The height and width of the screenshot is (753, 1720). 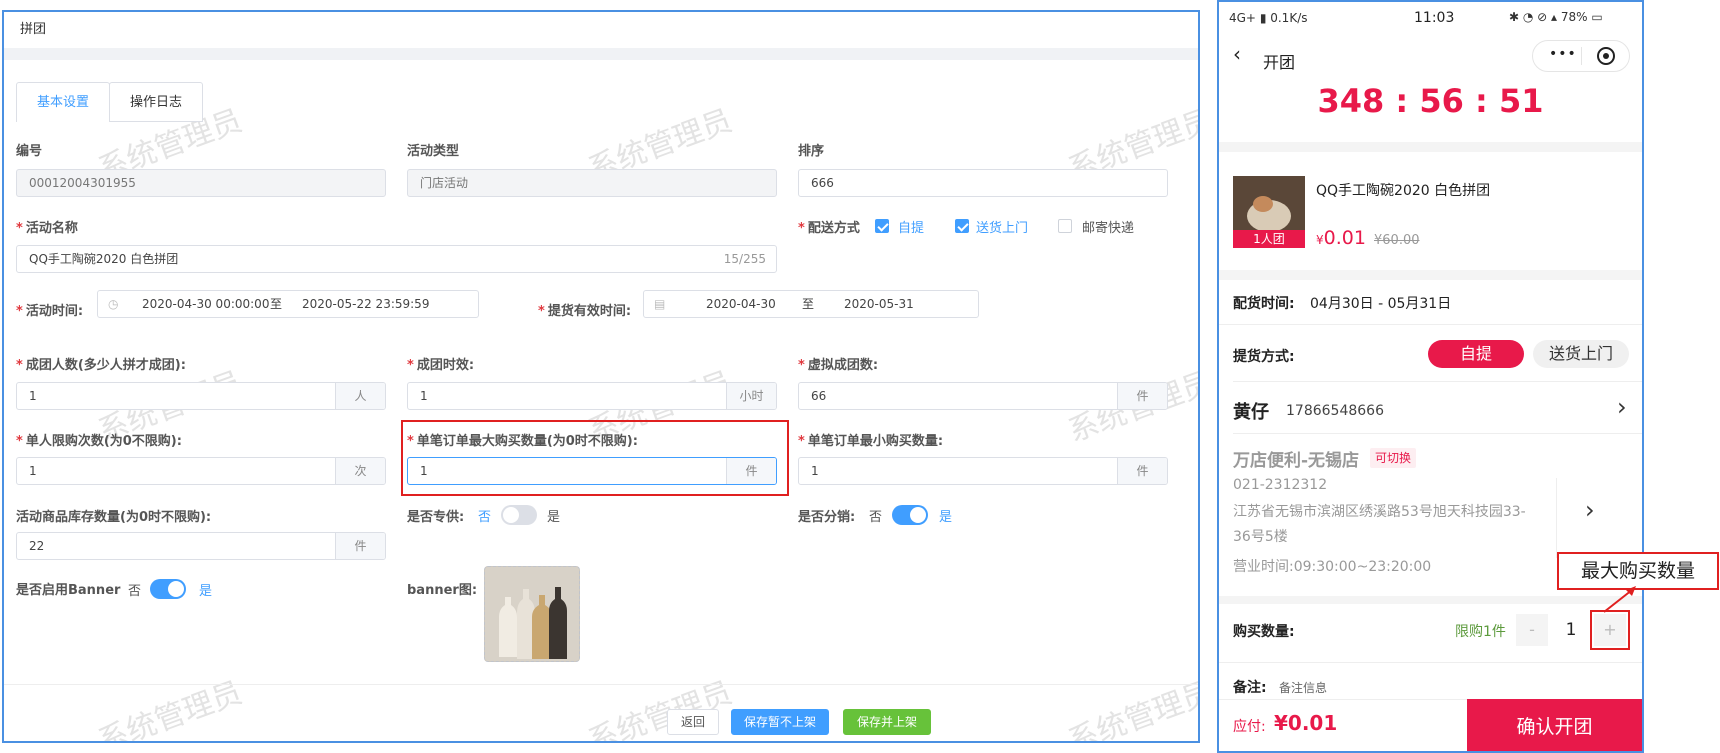 I want to click on remark-label: 备注:, so click(x=1250, y=688).